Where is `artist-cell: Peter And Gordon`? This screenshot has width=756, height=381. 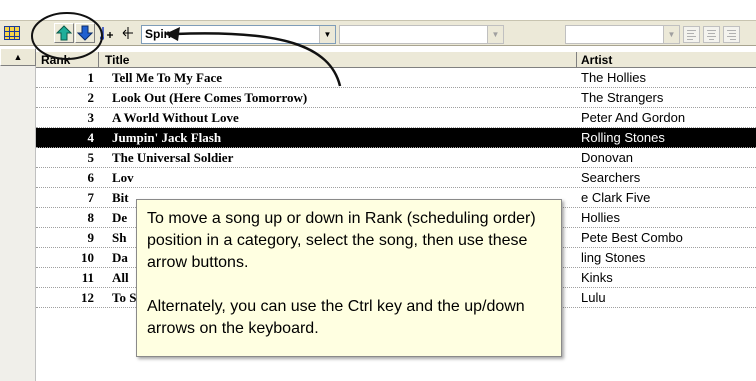
artist-cell: Peter And Gordon is located at coordinates (633, 117).